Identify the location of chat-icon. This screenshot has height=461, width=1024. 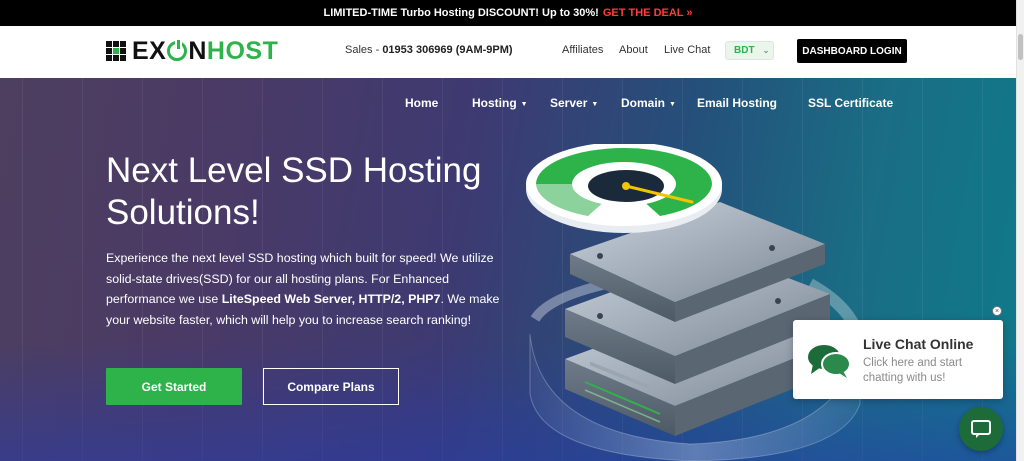
(981, 429).